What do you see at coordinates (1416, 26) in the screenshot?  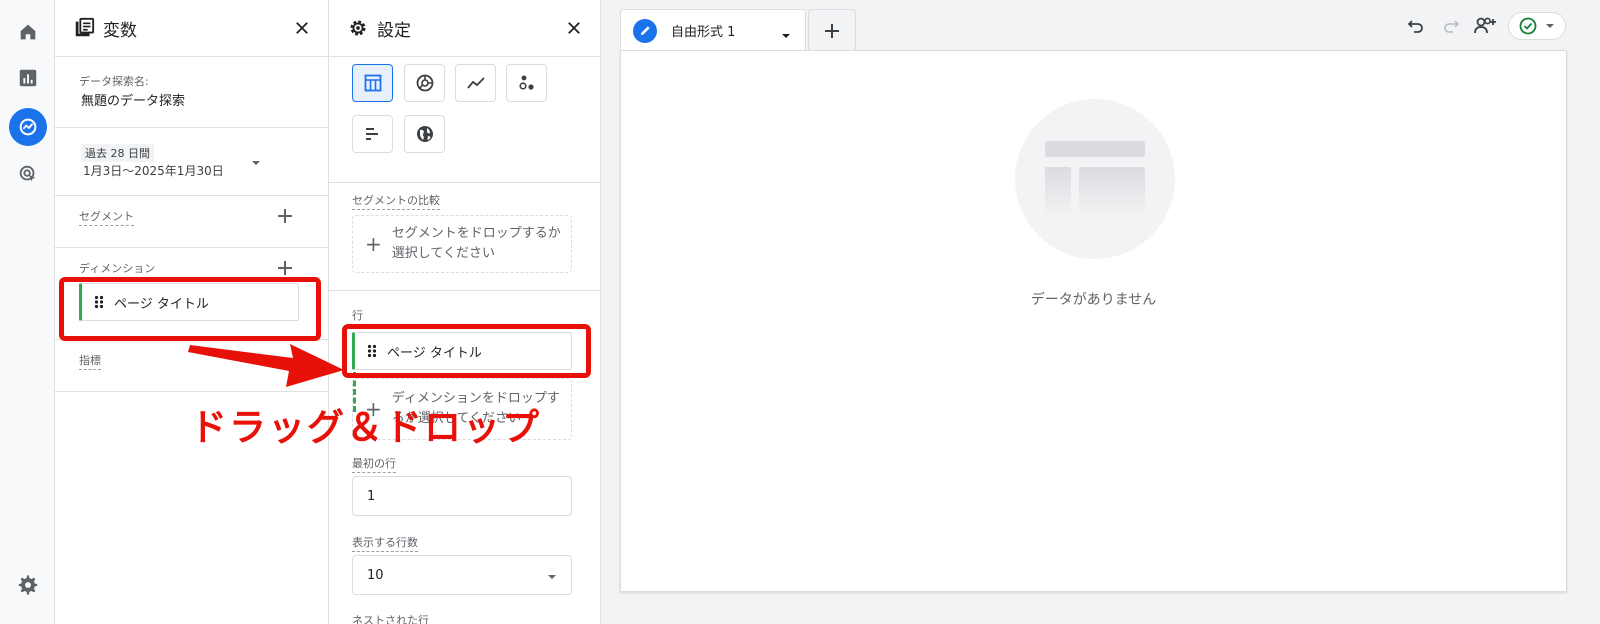 I see `undo-icon` at bounding box center [1416, 26].